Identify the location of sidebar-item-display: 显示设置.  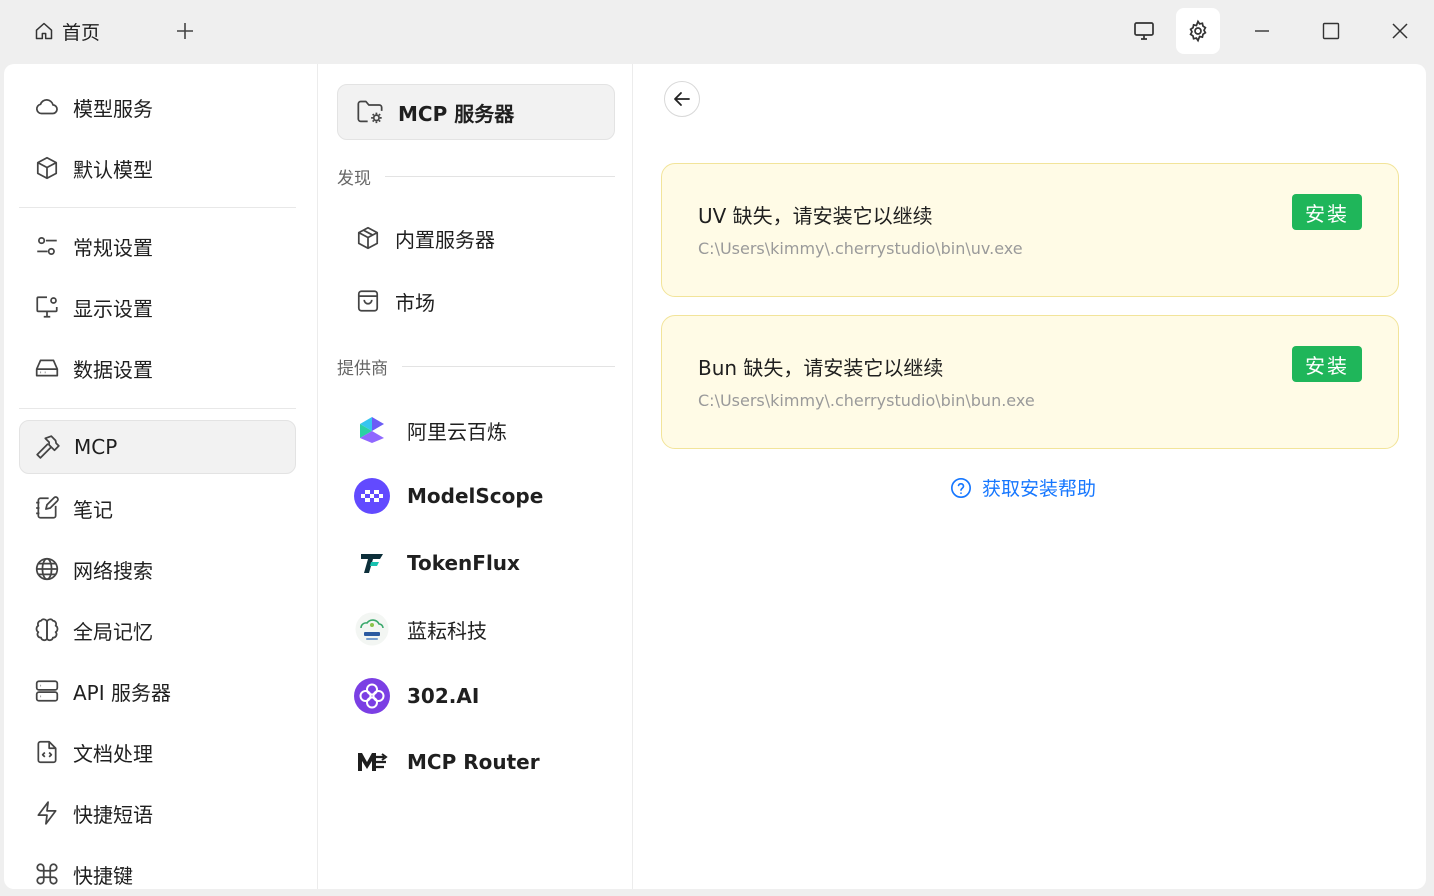
(157, 307).